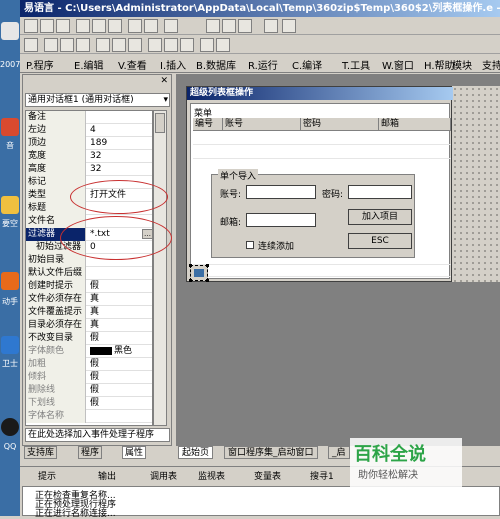 The image size is (500, 519). What do you see at coordinates (135, 26) in the screenshot?
I see `undo-icon` at bounding box center [135, 26].